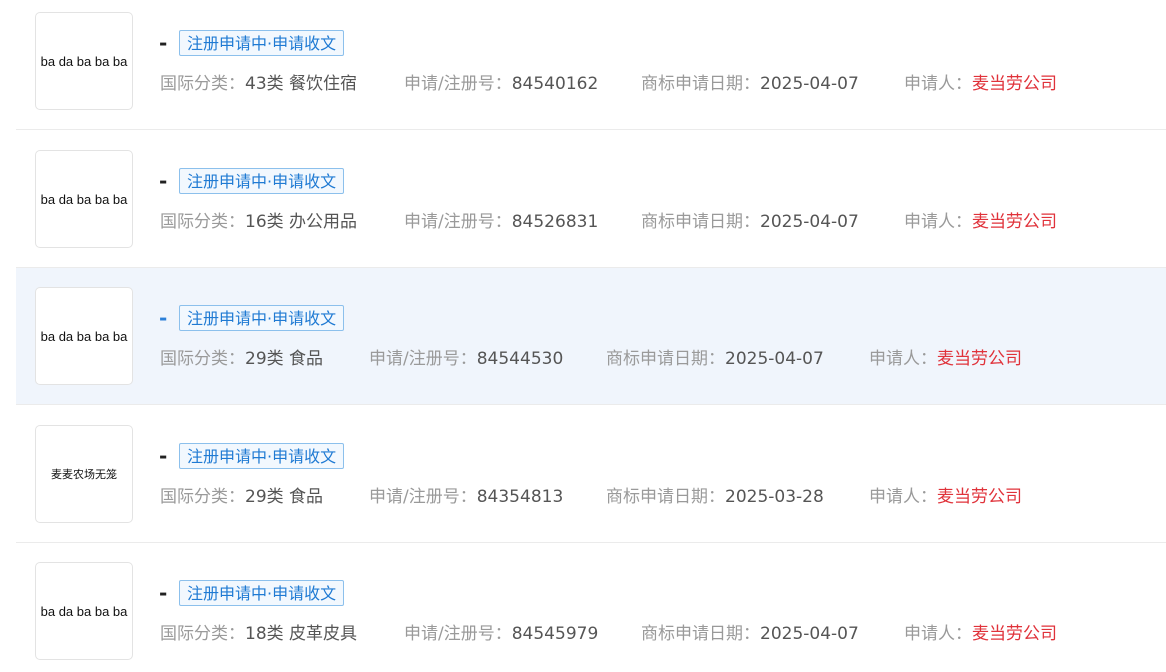 The height and width of the screenshot is (672, 1166). Describe the element at coordinates (774, 497) in the screenshot. I see `date-value: 2025-03-28` at that location.